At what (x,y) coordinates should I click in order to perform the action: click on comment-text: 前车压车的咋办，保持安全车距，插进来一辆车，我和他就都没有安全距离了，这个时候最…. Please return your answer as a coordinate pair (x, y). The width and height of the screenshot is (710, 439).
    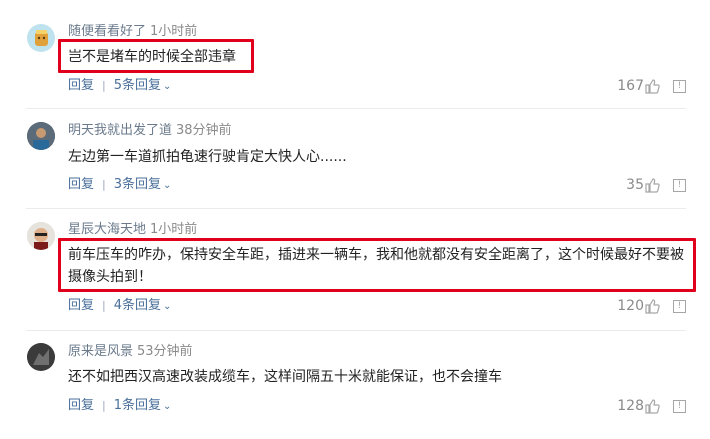
    Looking at the image, I should click on (376, 266).